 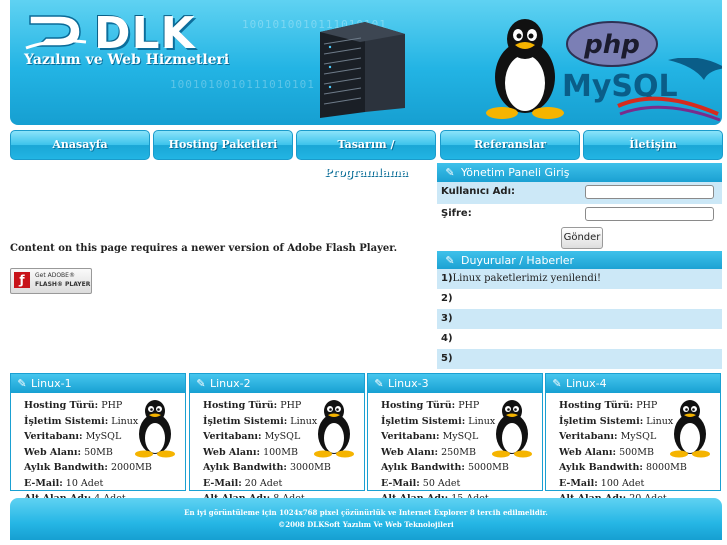 I want to click on package-card-header: ✎ Linux-4, so click(x=633, y=383).